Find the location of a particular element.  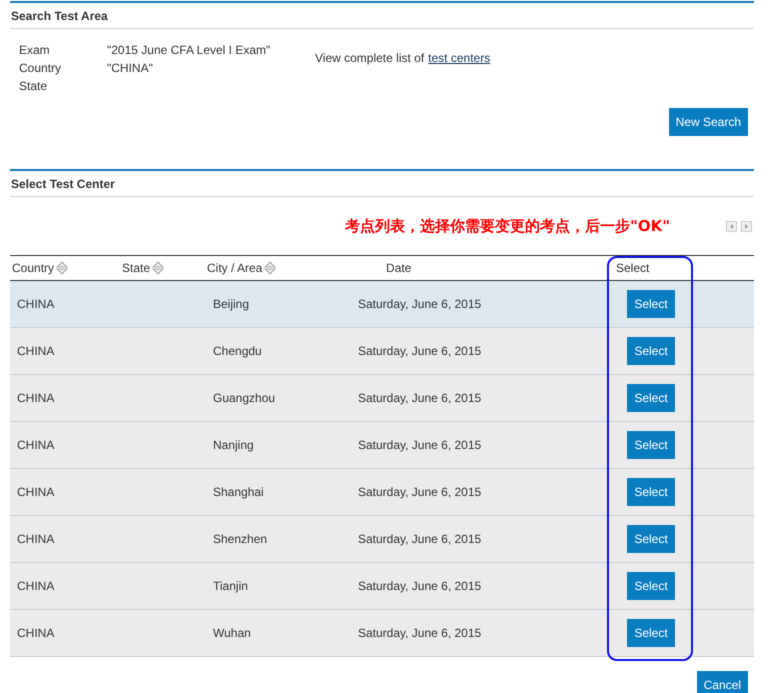

table-row: CHINA Shenzhen Saturday, June 6, 2015 Select is located at coordinates (382, 539).